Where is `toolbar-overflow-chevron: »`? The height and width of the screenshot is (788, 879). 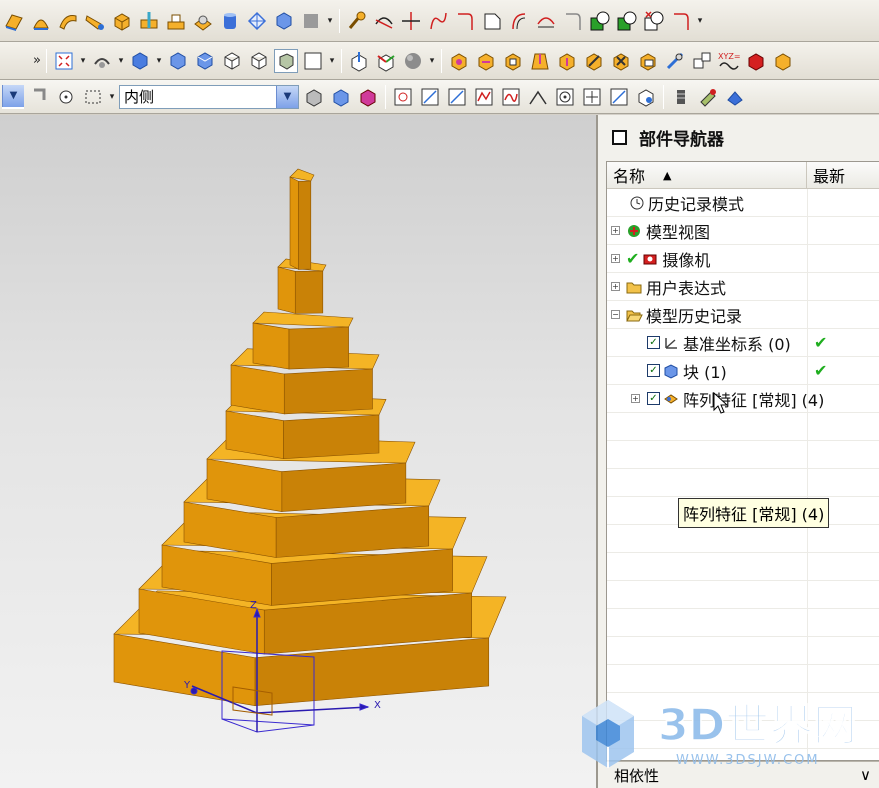 toolbar-overflow-chevron: » is located at coordinates (37, 60).